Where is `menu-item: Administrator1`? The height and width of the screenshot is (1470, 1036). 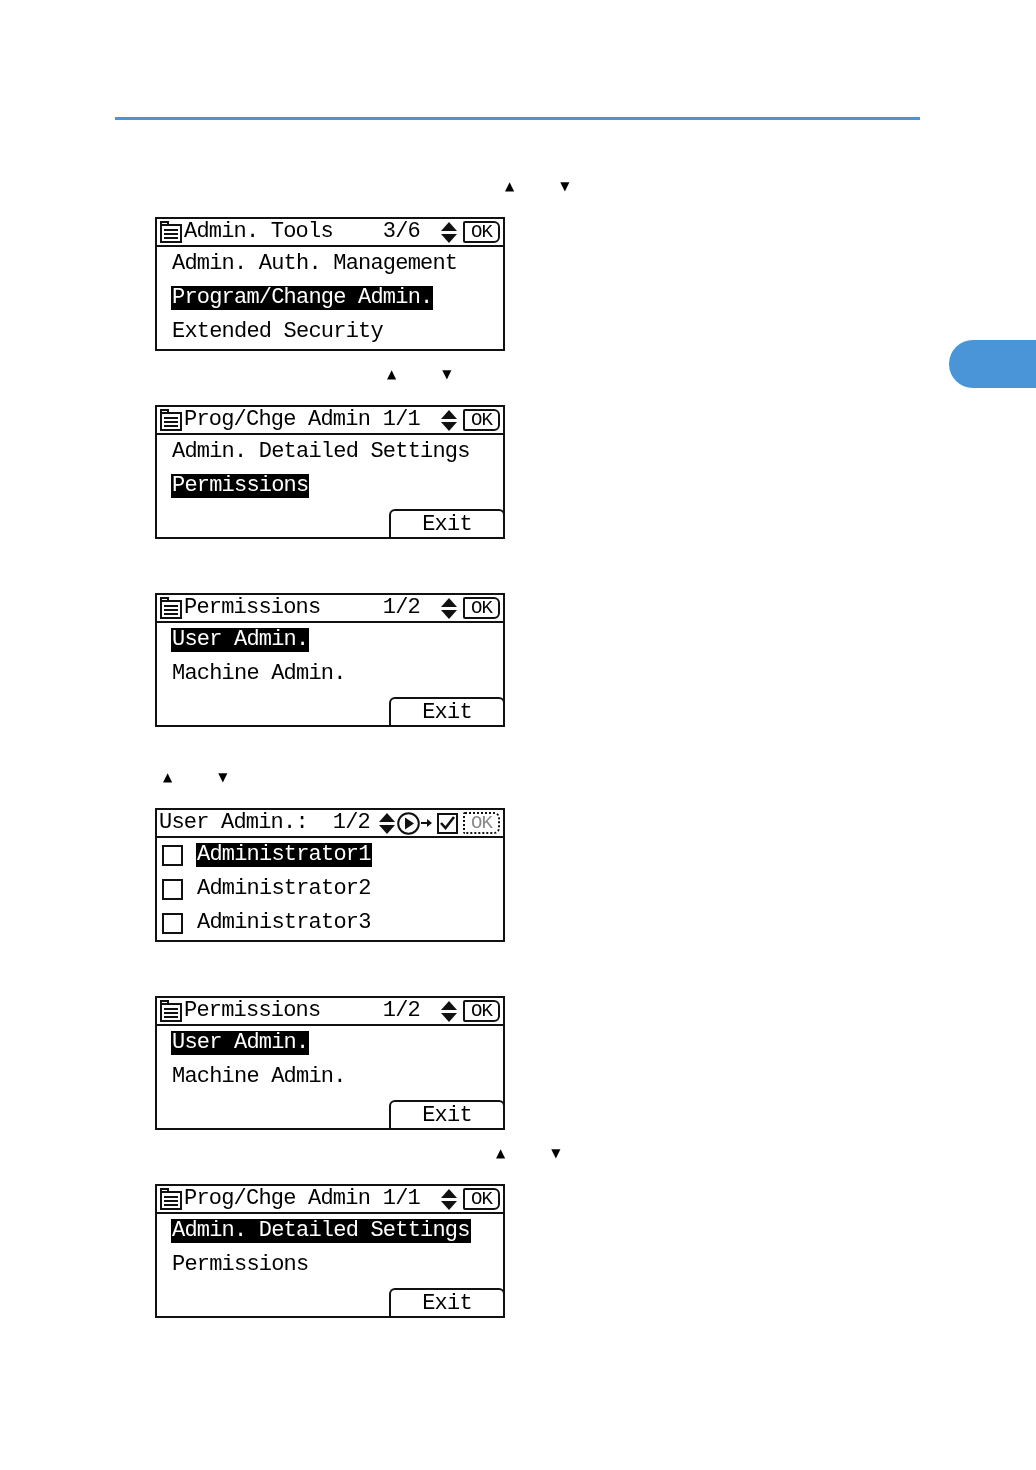 menu-item: Administrator1 is located at coordinates (284, 855).